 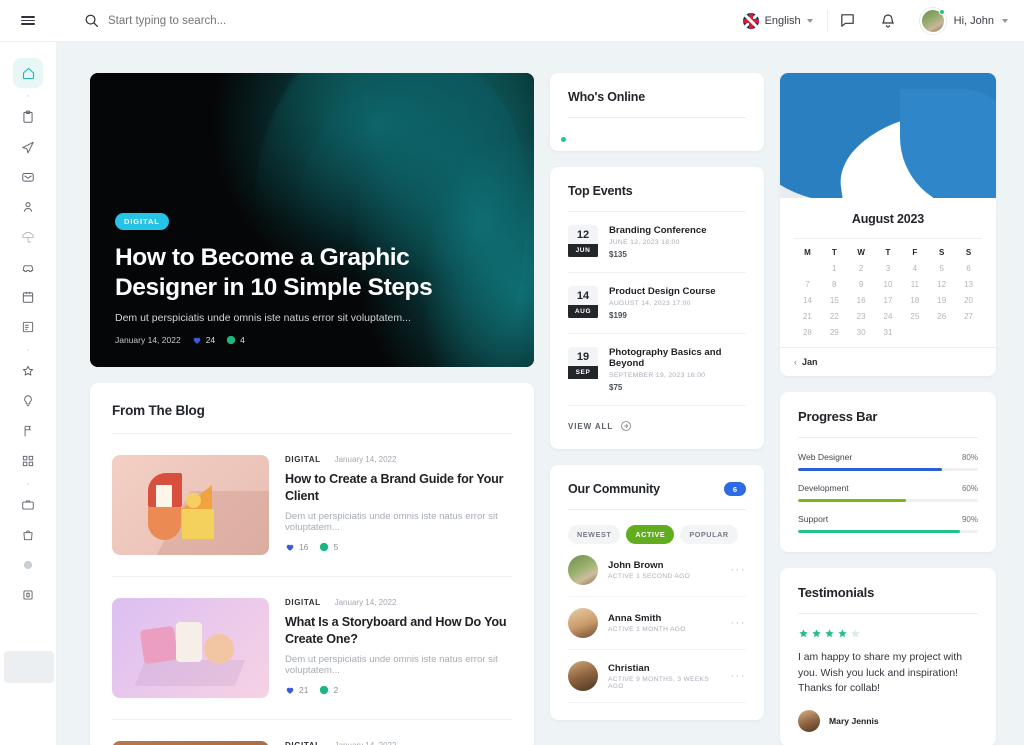 What do you see at coordinates (677, 358) in the screenshot?
I see `event-name: Photography Basics and Beyond` at bounding box center [677, 358].